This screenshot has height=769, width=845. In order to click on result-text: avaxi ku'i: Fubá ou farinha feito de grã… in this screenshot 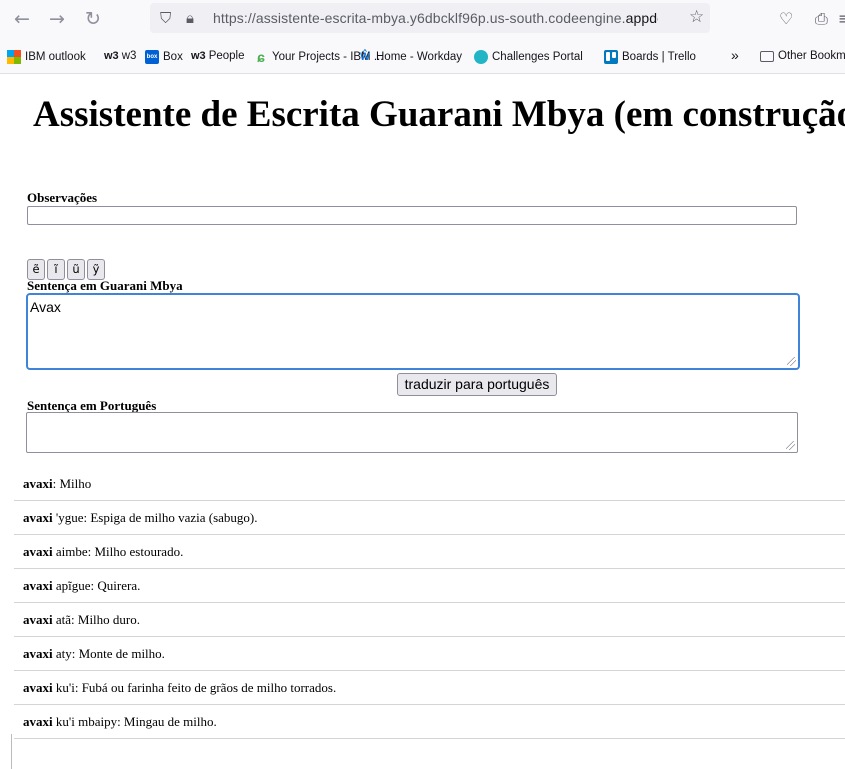, I will do `click(179, 688)`.